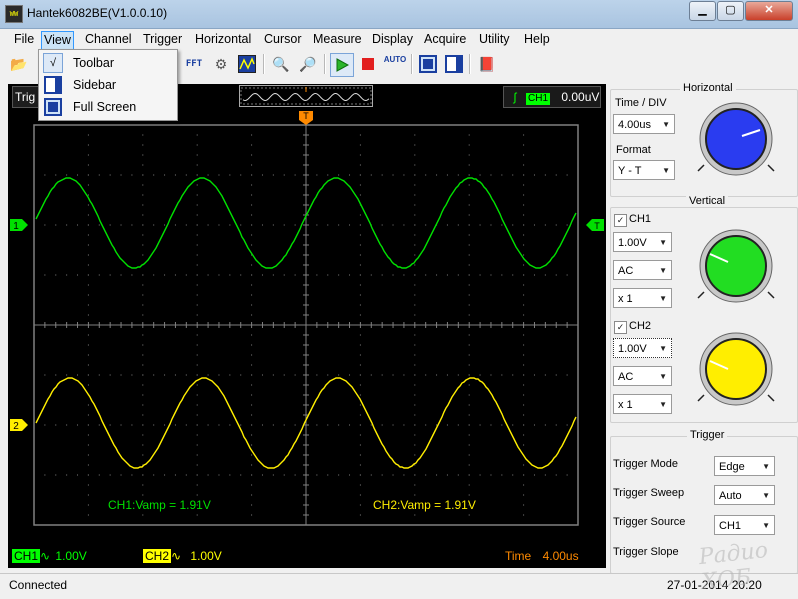  Describe the element at coordinates (392, 39) in the screenshot. I see `menu-display: Display` at that location.